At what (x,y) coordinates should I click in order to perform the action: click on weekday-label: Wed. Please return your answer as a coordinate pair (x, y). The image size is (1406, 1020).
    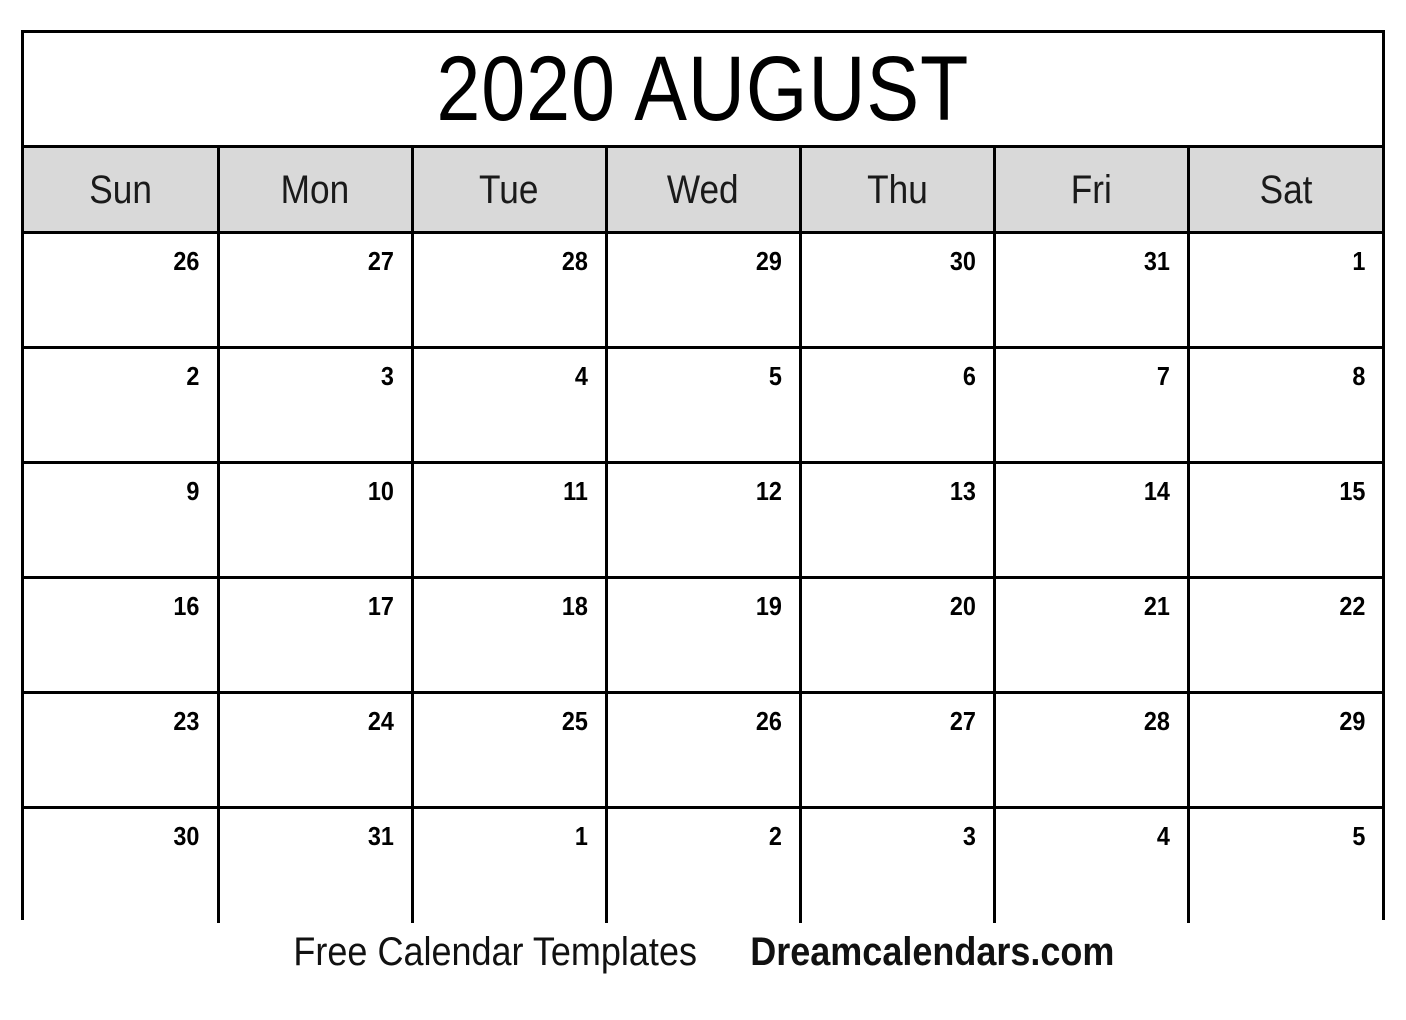
    Looking at the image, I should click on (703, 189).